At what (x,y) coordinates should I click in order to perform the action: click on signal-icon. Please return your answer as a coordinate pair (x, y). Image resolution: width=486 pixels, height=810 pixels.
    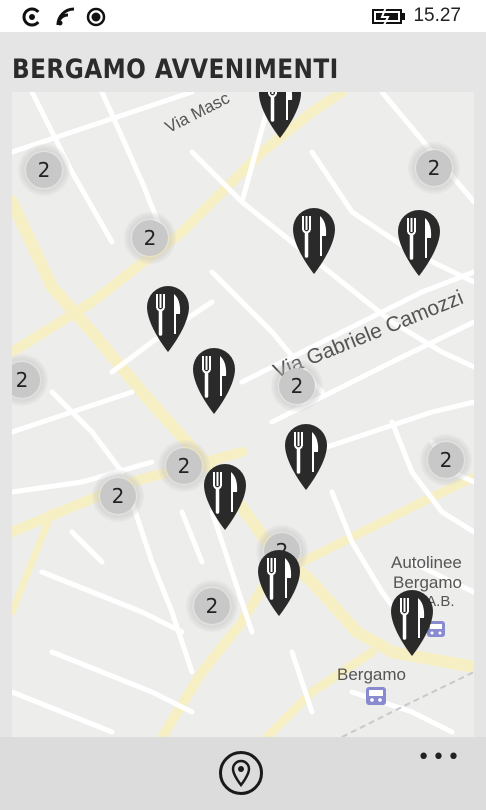
    Looking at the image, I should click on (32, 17).